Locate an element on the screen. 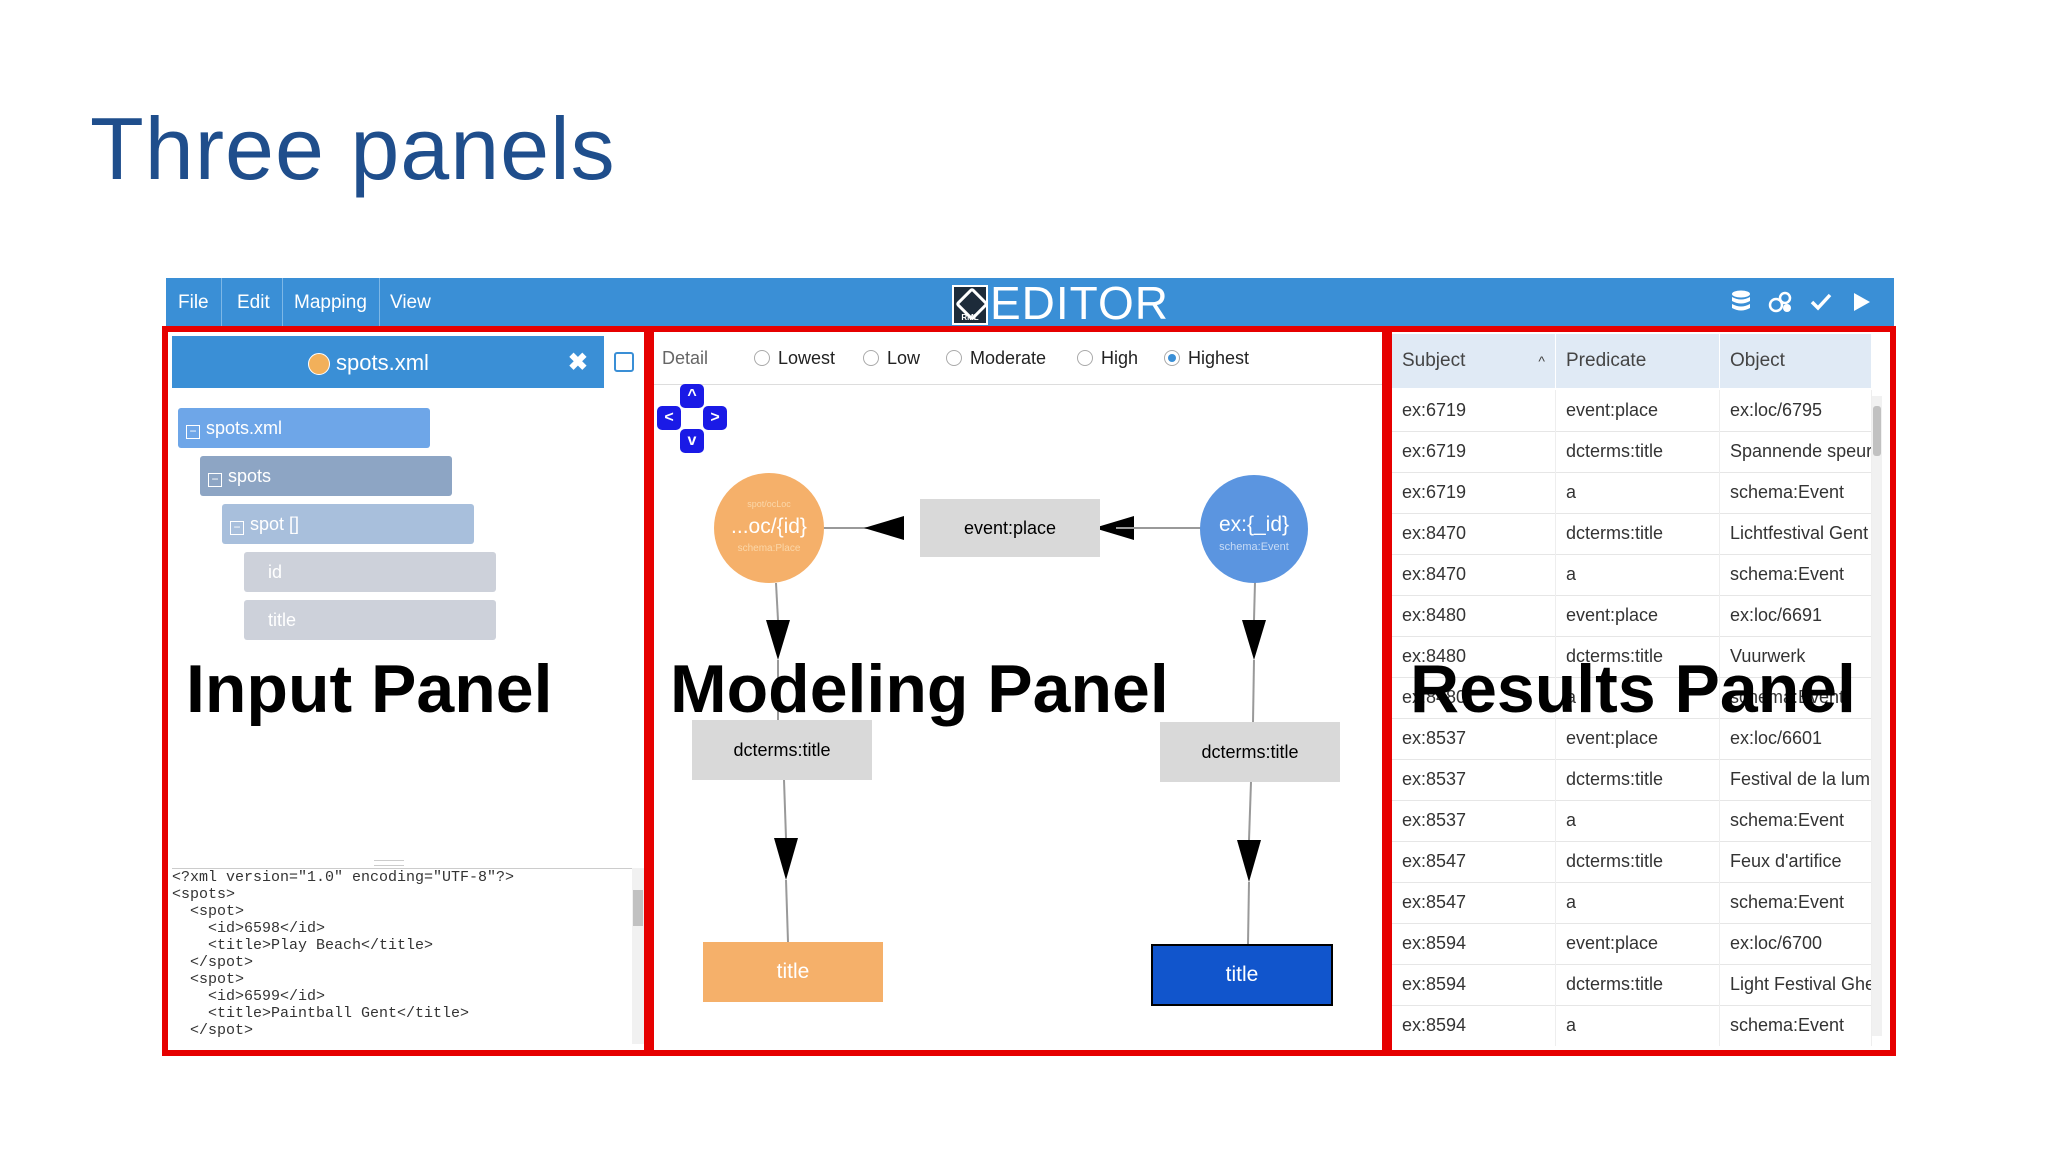 This screenshot has height=1152, width=2048. logo-text: RML is located at coordinates (970, 317).